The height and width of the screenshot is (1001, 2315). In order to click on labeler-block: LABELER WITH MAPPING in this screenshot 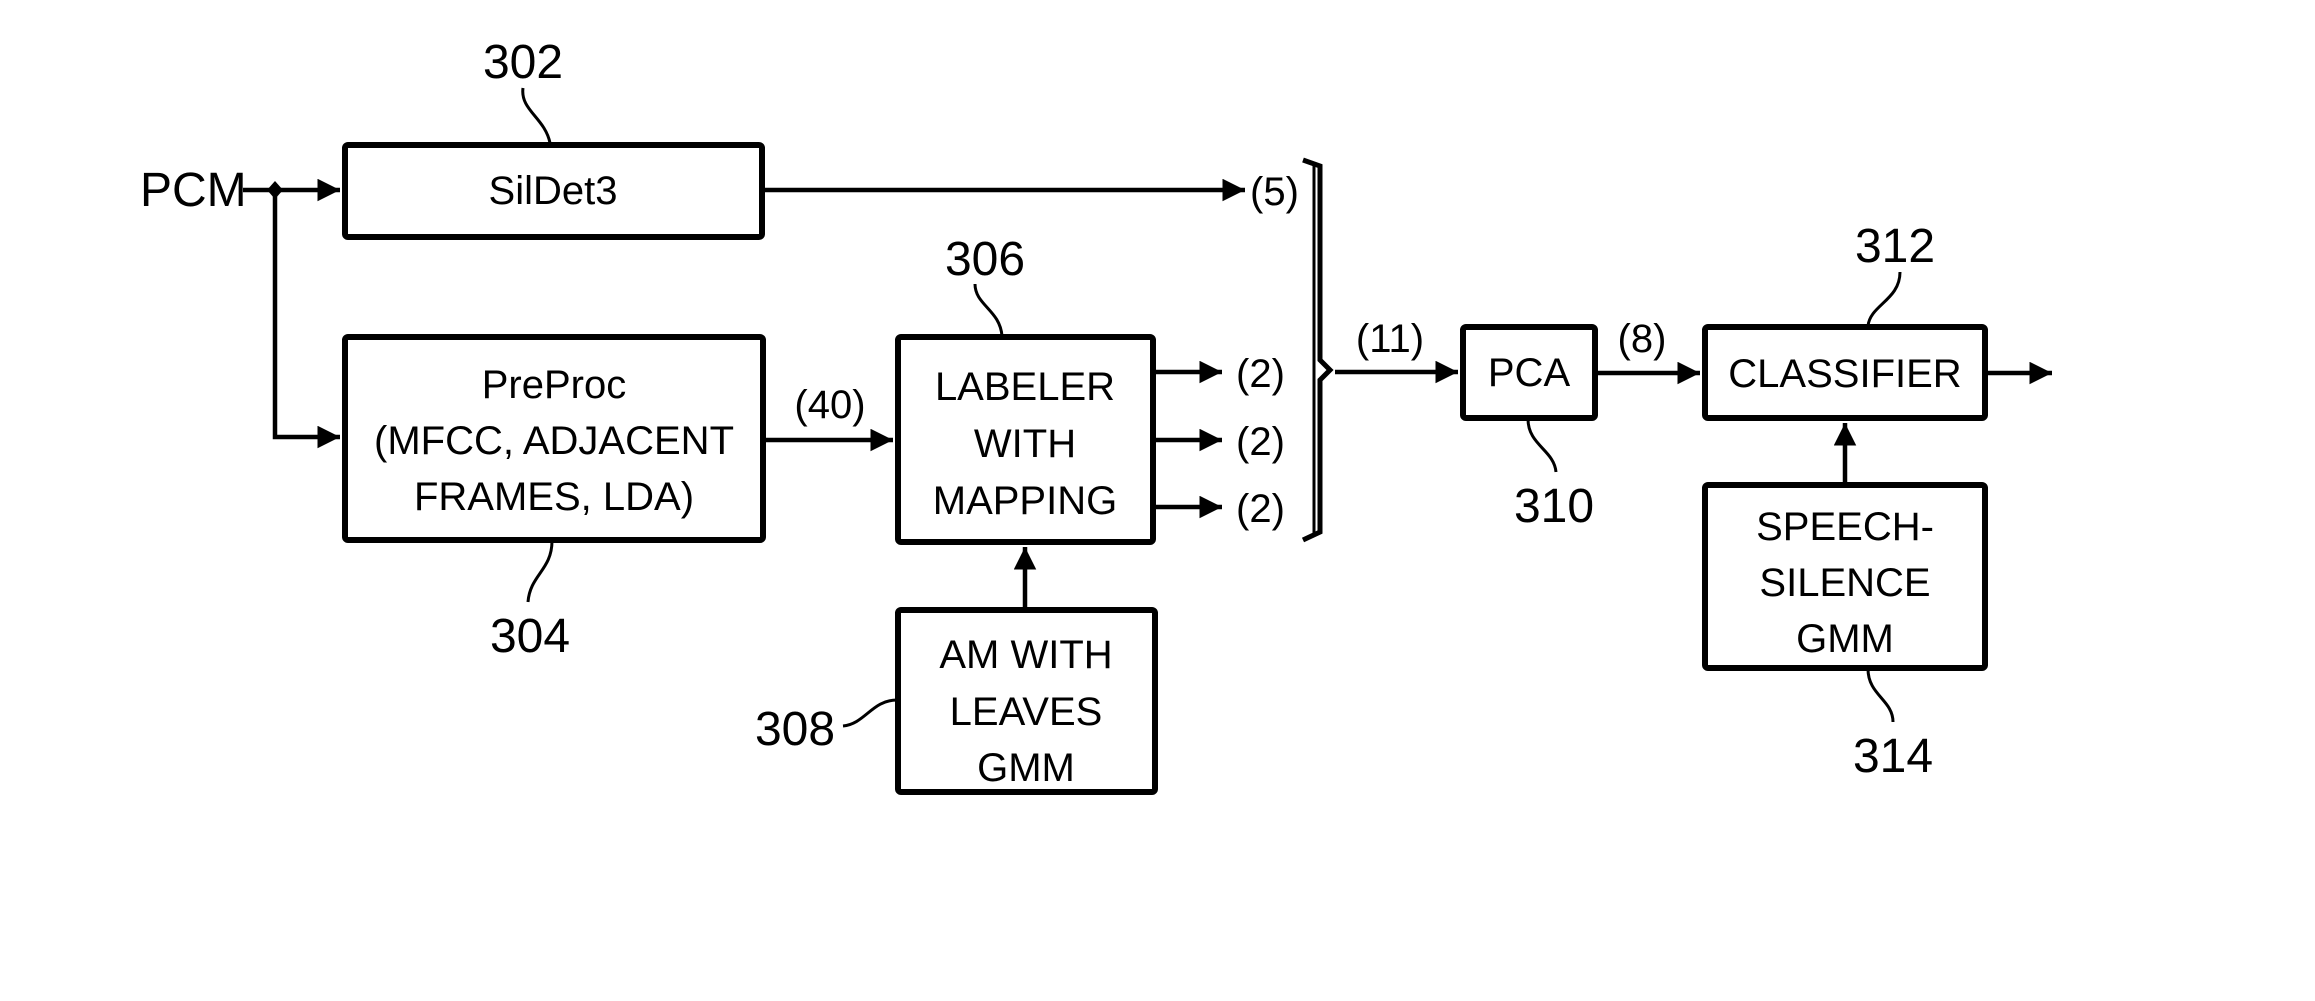, I will do `click(1025, 439)`.